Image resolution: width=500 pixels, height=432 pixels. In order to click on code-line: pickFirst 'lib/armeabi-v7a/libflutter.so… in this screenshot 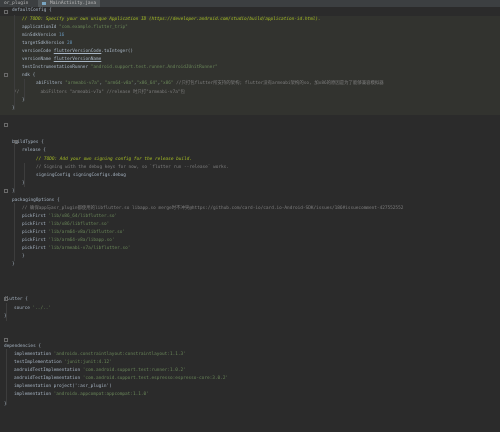, I will do `click(76, 249)`.